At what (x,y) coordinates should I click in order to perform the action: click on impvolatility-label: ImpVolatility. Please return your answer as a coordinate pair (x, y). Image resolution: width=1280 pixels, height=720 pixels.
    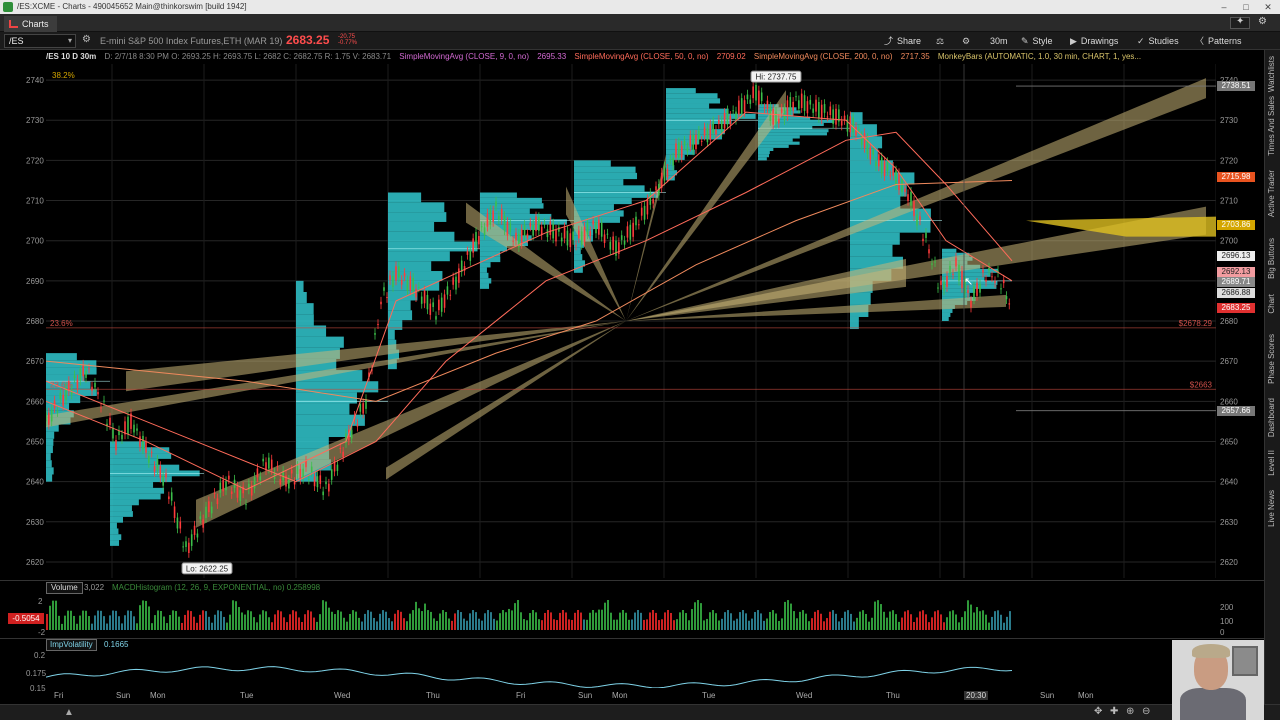
    Looking at the image, I should click on (71, 645).